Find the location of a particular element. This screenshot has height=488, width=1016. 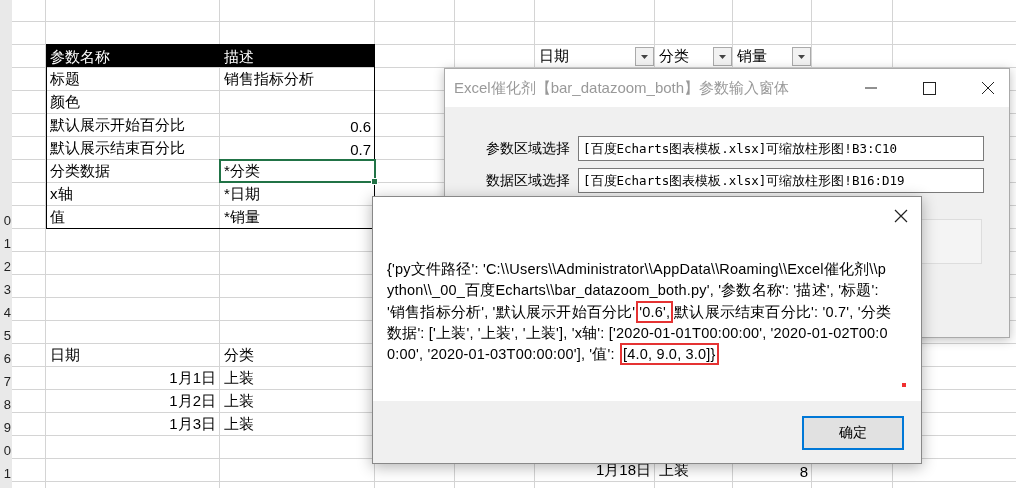

input-field: [百度Echarts图表模板.xlsx]可缩放柱形图!B16:D19 is located at coordinates (781, 180).